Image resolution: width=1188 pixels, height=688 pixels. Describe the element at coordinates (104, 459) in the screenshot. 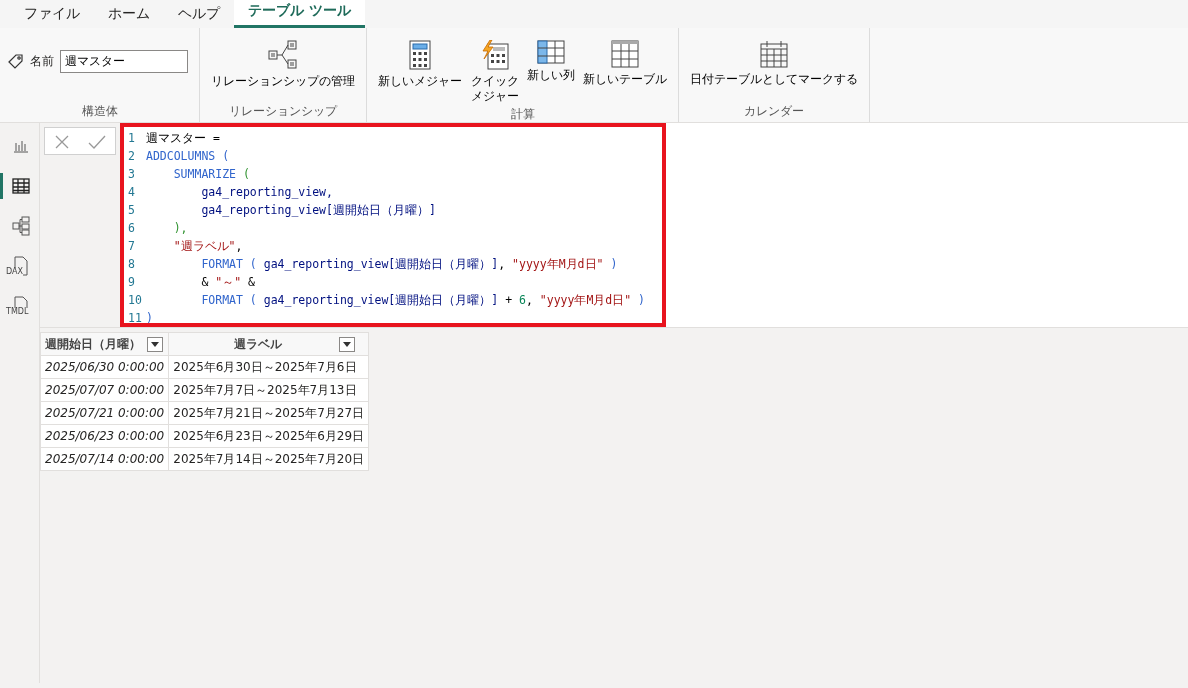

I see `table-cell: 2025/07/14 0:00:00` at that location.